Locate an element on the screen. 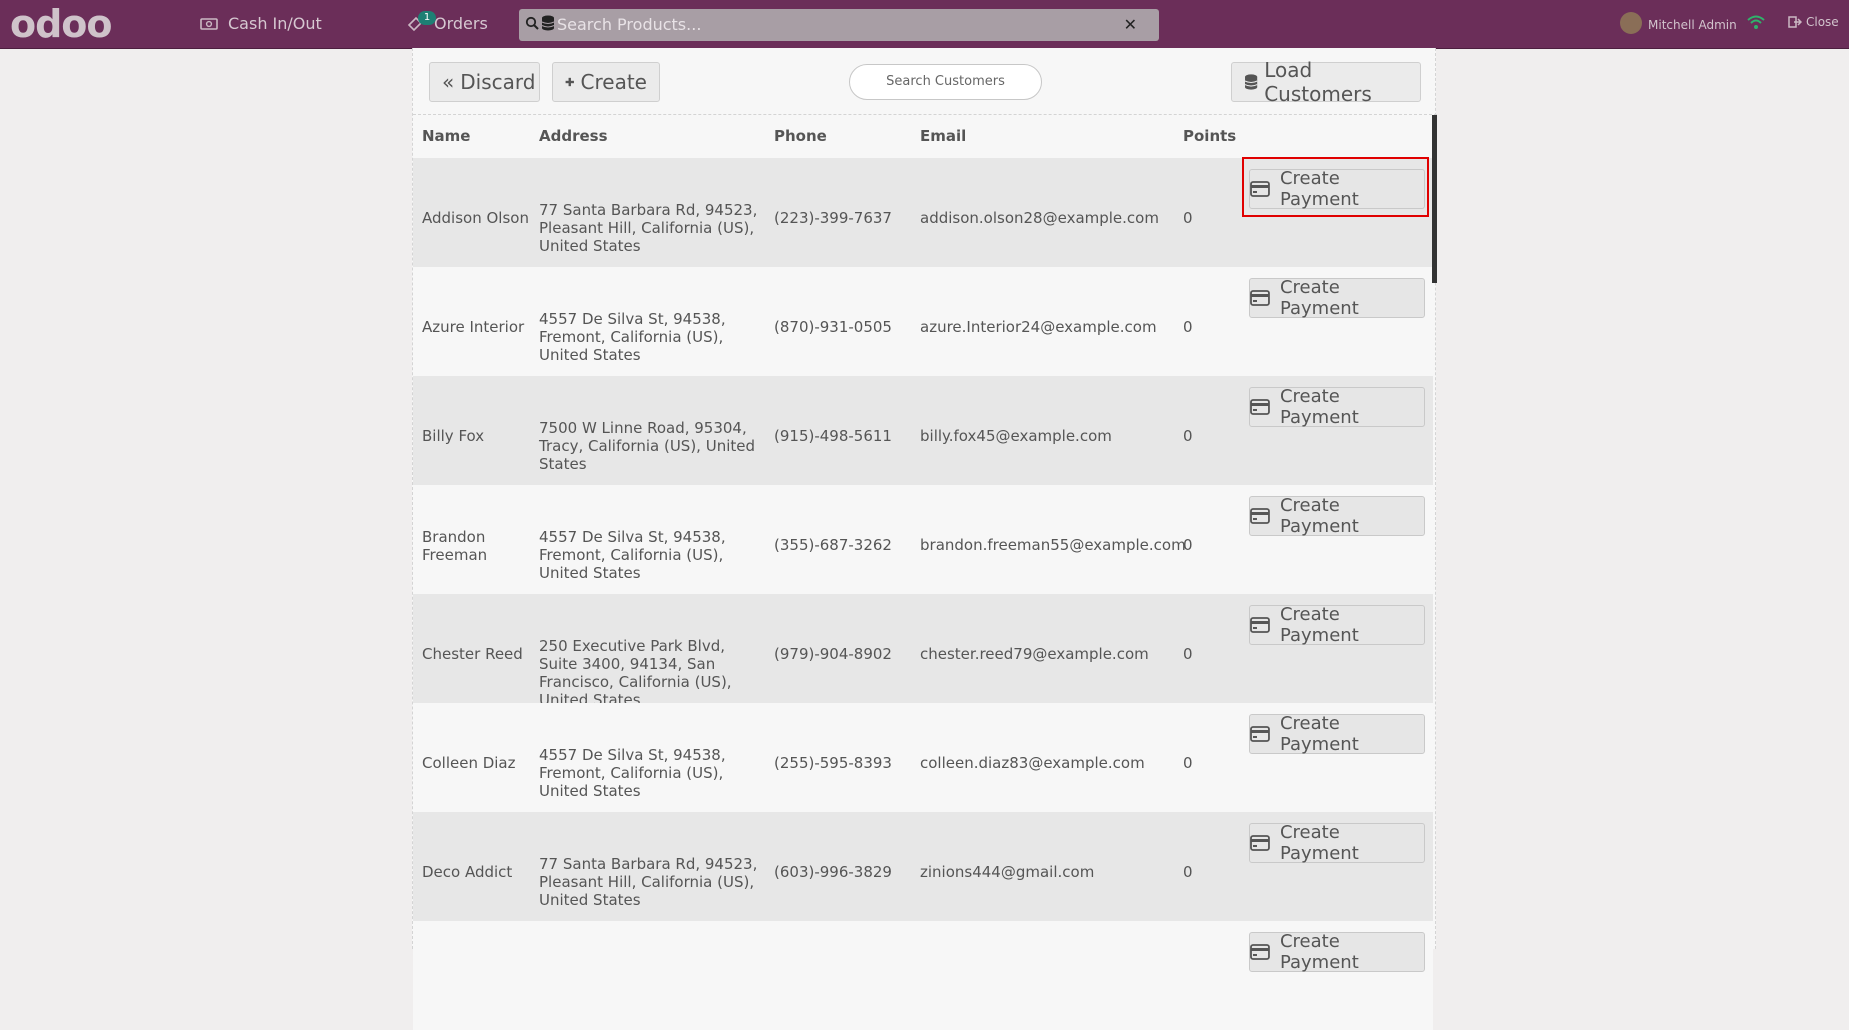 Image resolution: width=1849 pixels, height=1030 pixels. customer-phone: (603)-996-3829 is located at coordinates (833, 872).